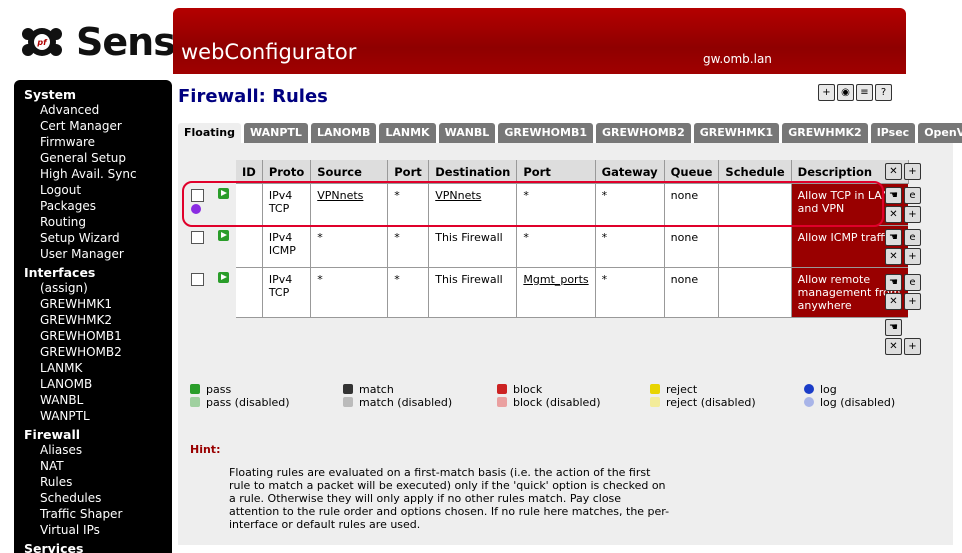 Image resolution: width=962 pixels, height=553 pixels. What do you see at coordinates (407, 133) in the screenshot?
I see `tab-lanmk: LANMK` at bounding box center [407, 133].